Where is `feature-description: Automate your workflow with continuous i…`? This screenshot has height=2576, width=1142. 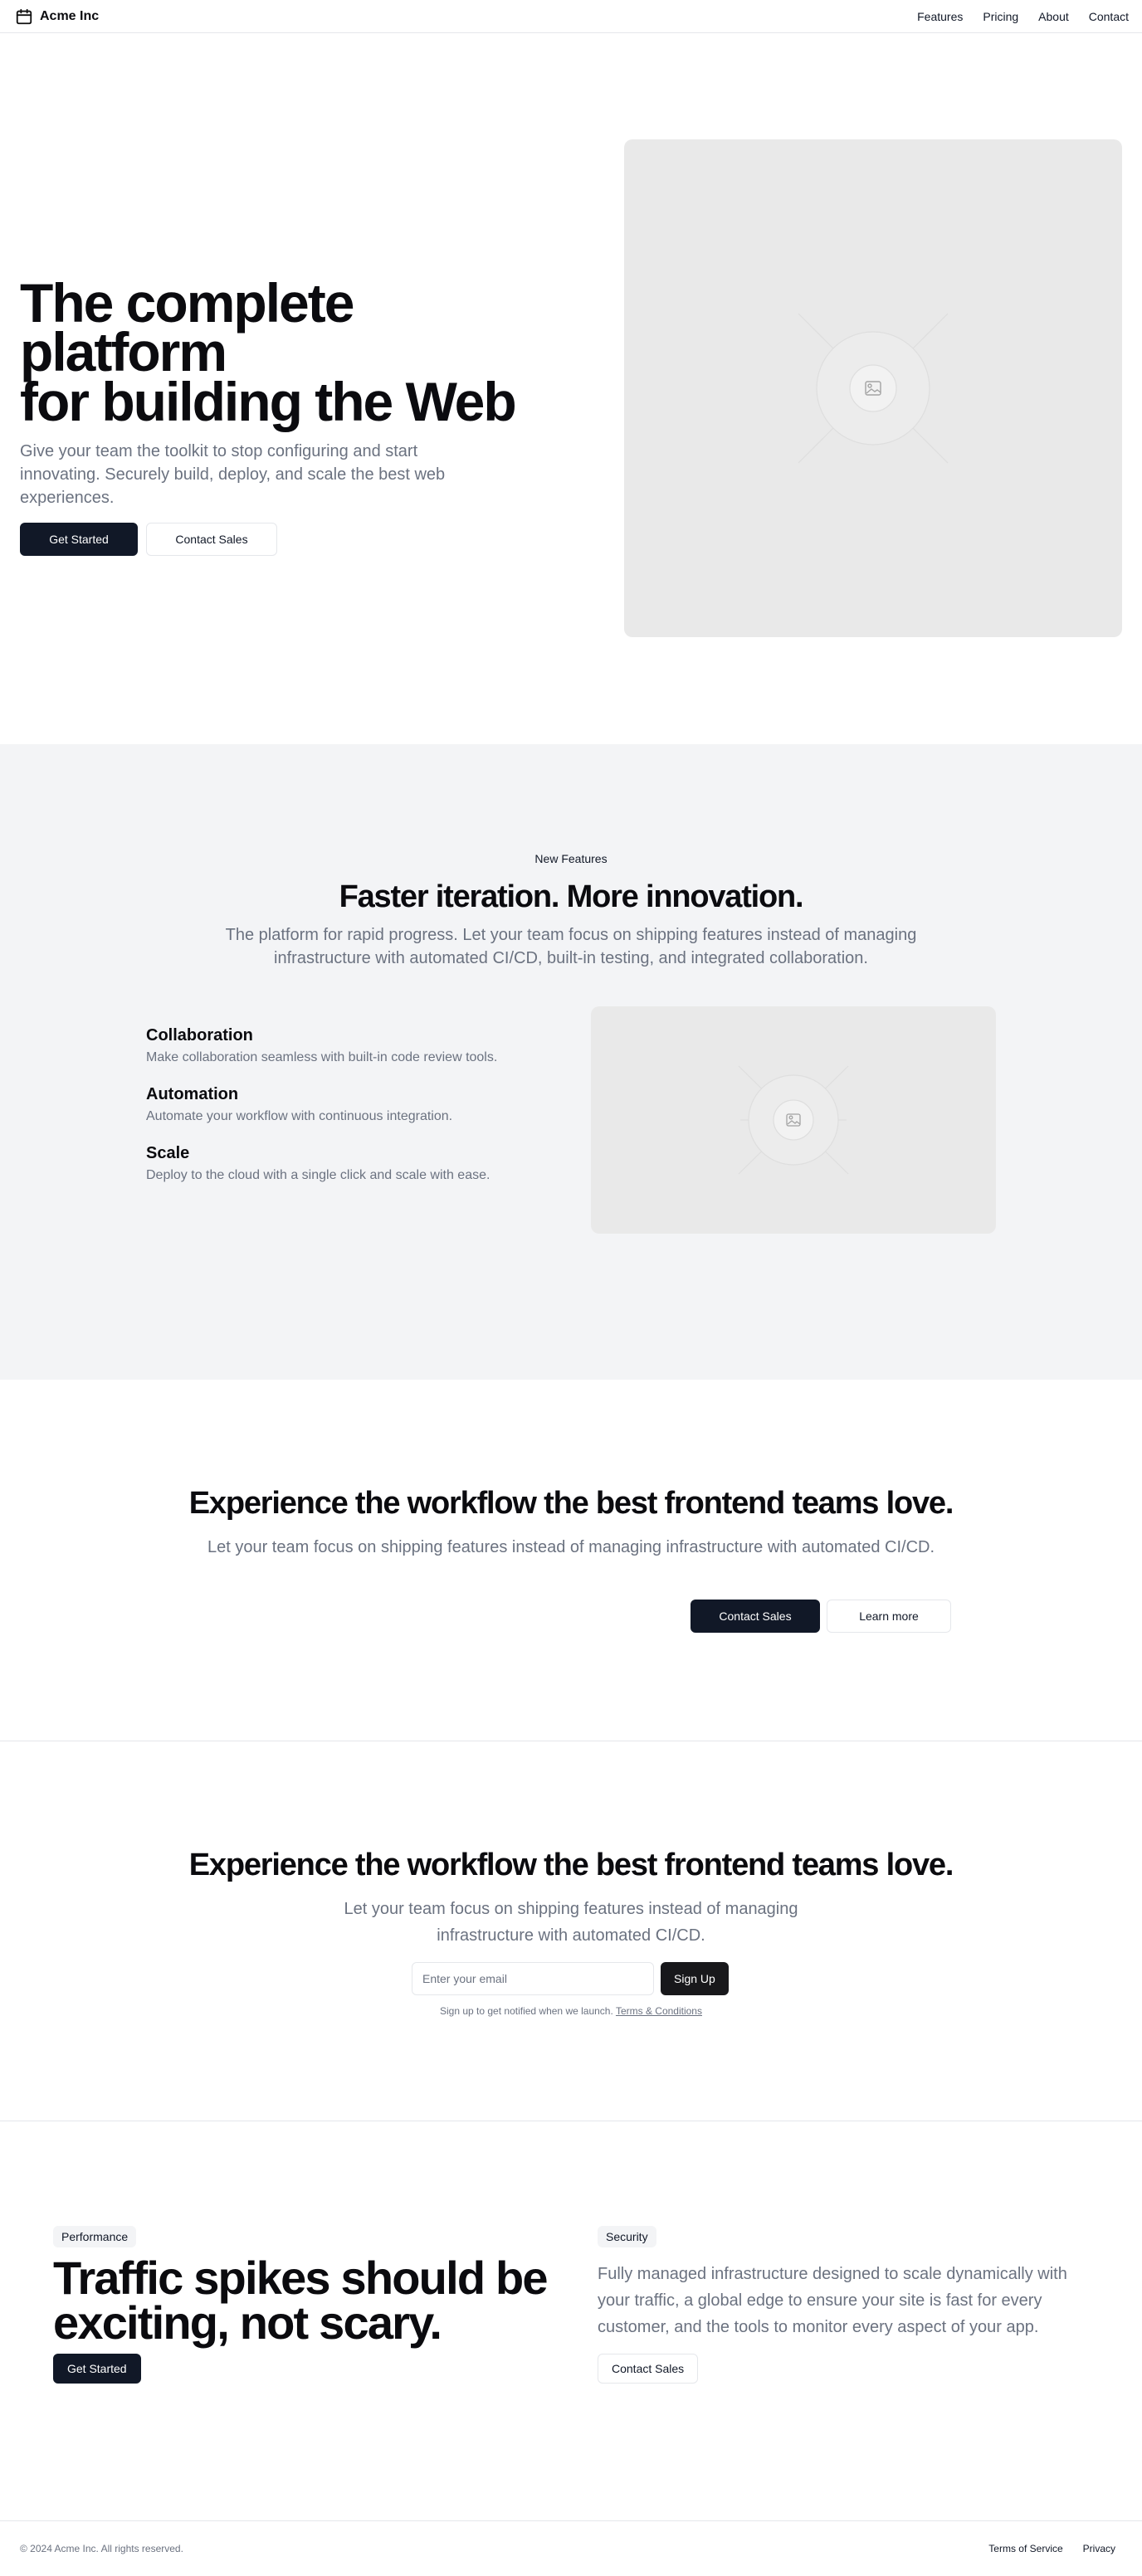
feature-description: Automate your workflow with continuous i… is located at coordinates (299, 1116).